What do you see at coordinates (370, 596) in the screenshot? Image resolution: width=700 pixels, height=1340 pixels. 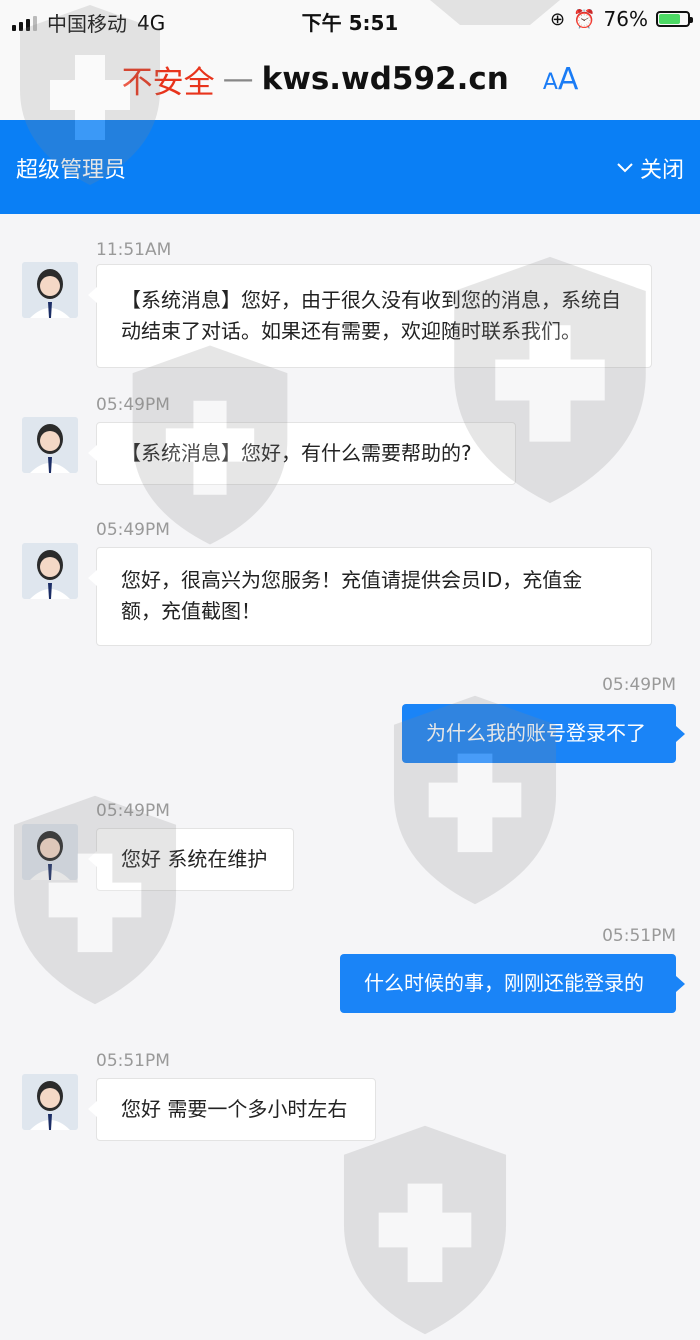 I see `incoming-message-bubble: 您好，很高兴为您服务！充值请提供会员ID，充值金额，充值截图！` at bounding box center [370, 596].